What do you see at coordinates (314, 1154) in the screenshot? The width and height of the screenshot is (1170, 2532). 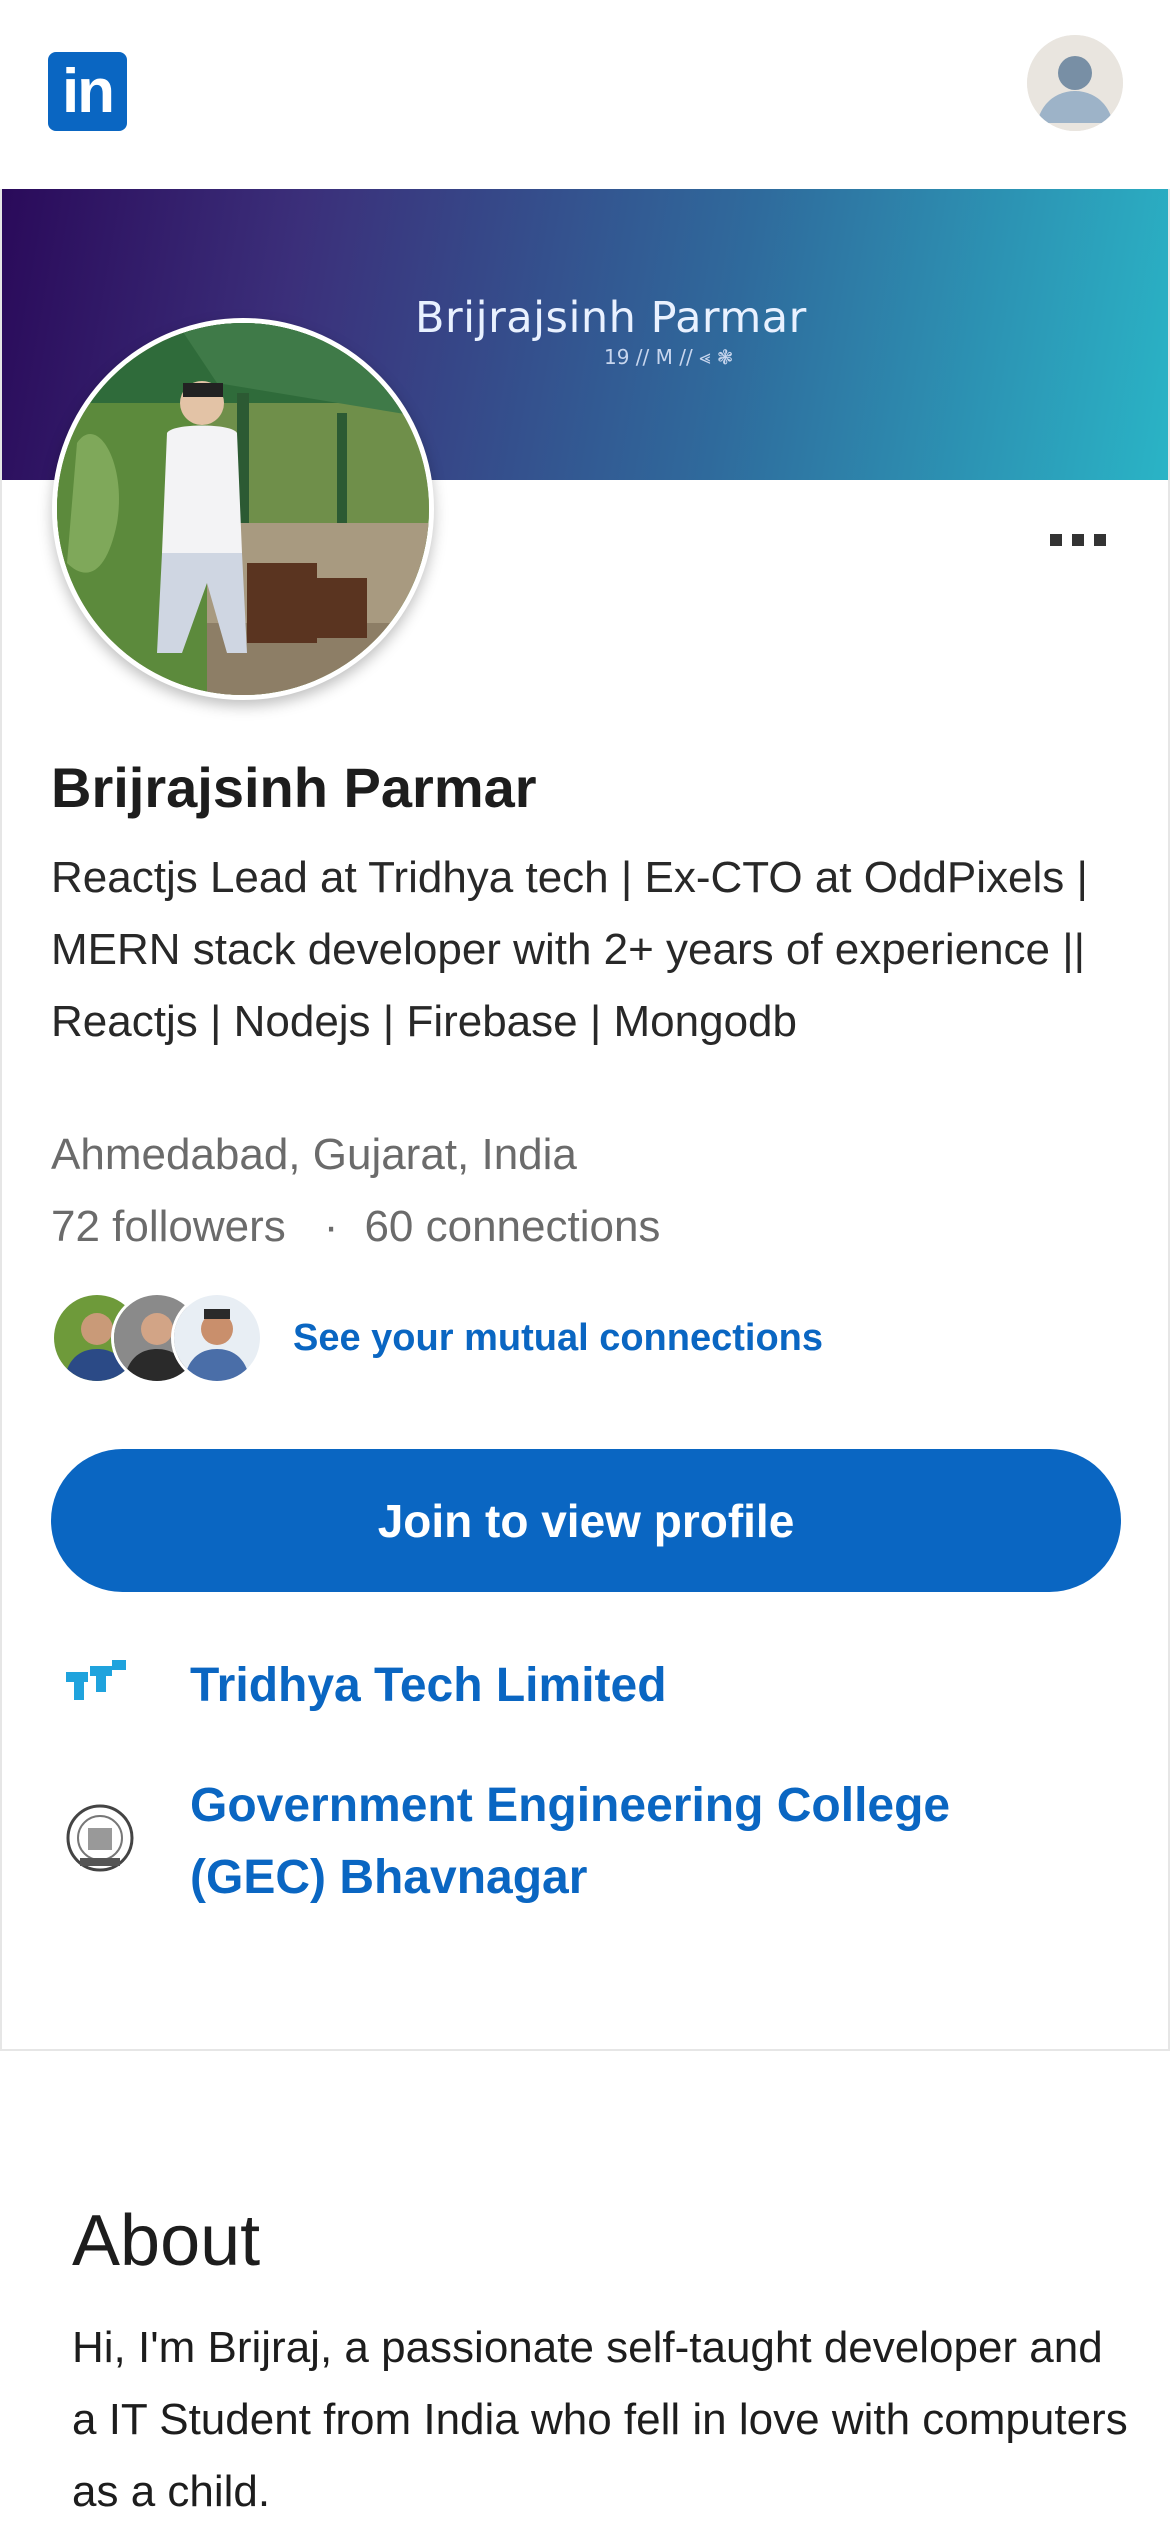 I see `profile-location: Ahmedabad, Gujarat, India` at bounding box center [314, 1154].